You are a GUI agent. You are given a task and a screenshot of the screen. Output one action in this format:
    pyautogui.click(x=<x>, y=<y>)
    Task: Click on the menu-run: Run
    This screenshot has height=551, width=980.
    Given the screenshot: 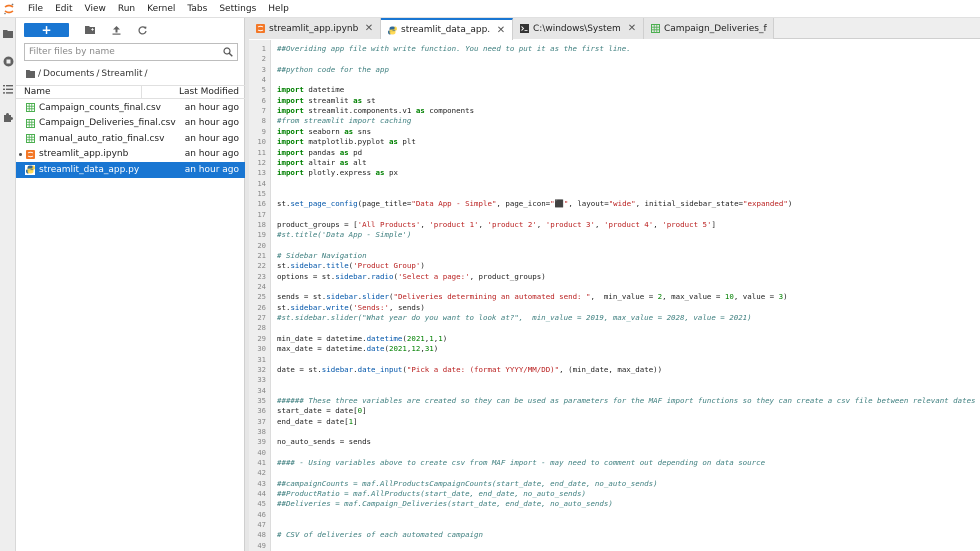 What is the action you would take?
    pyautogui.click(x=126, y=9)
    